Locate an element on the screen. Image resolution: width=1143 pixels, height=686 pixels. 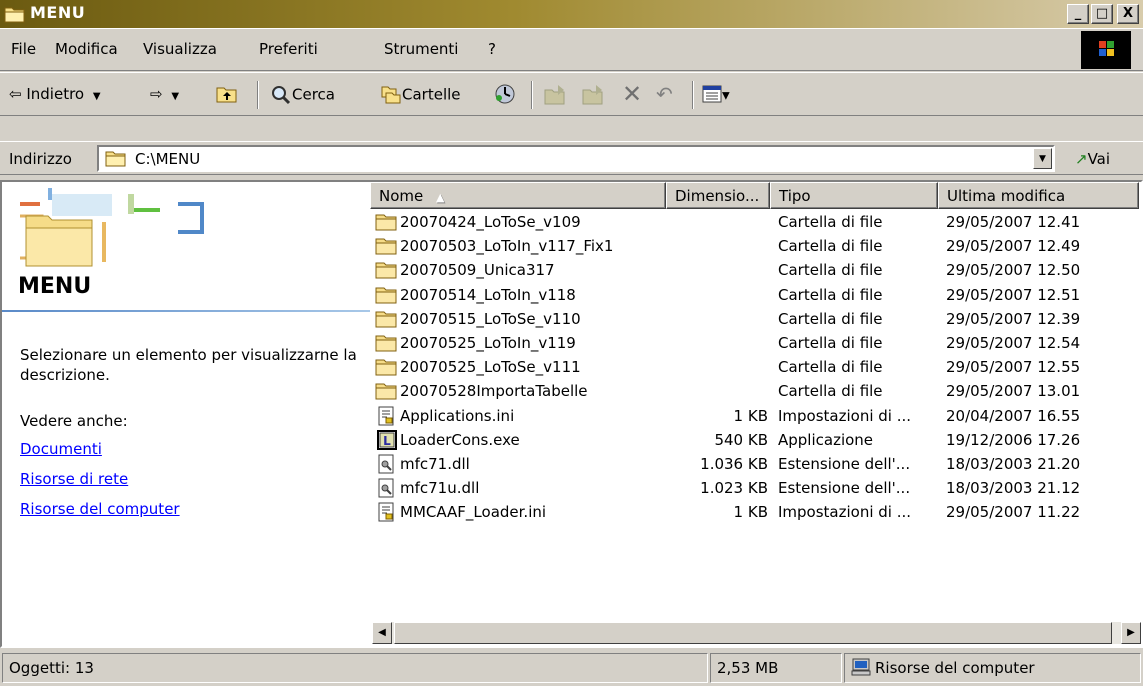
back-dropdown-icon: ▼ is located at coordinates (97, 96).